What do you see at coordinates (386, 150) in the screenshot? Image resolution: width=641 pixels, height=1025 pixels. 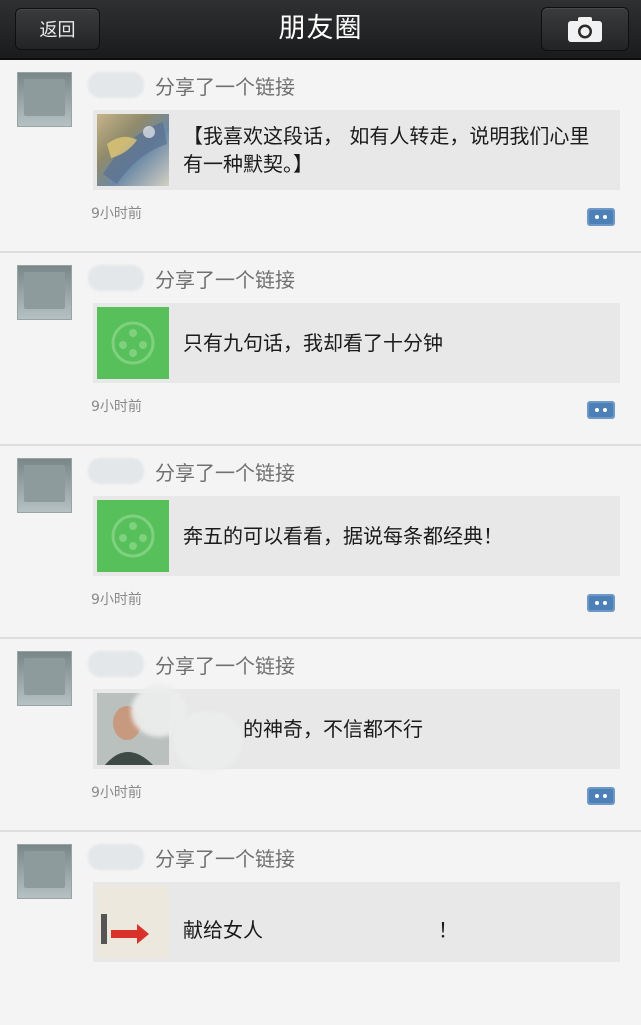 I see `link-title: 【我喜欢这段话， 如有人转走，说明我们心里有一种默契。】` at bounding box center [386, 150].